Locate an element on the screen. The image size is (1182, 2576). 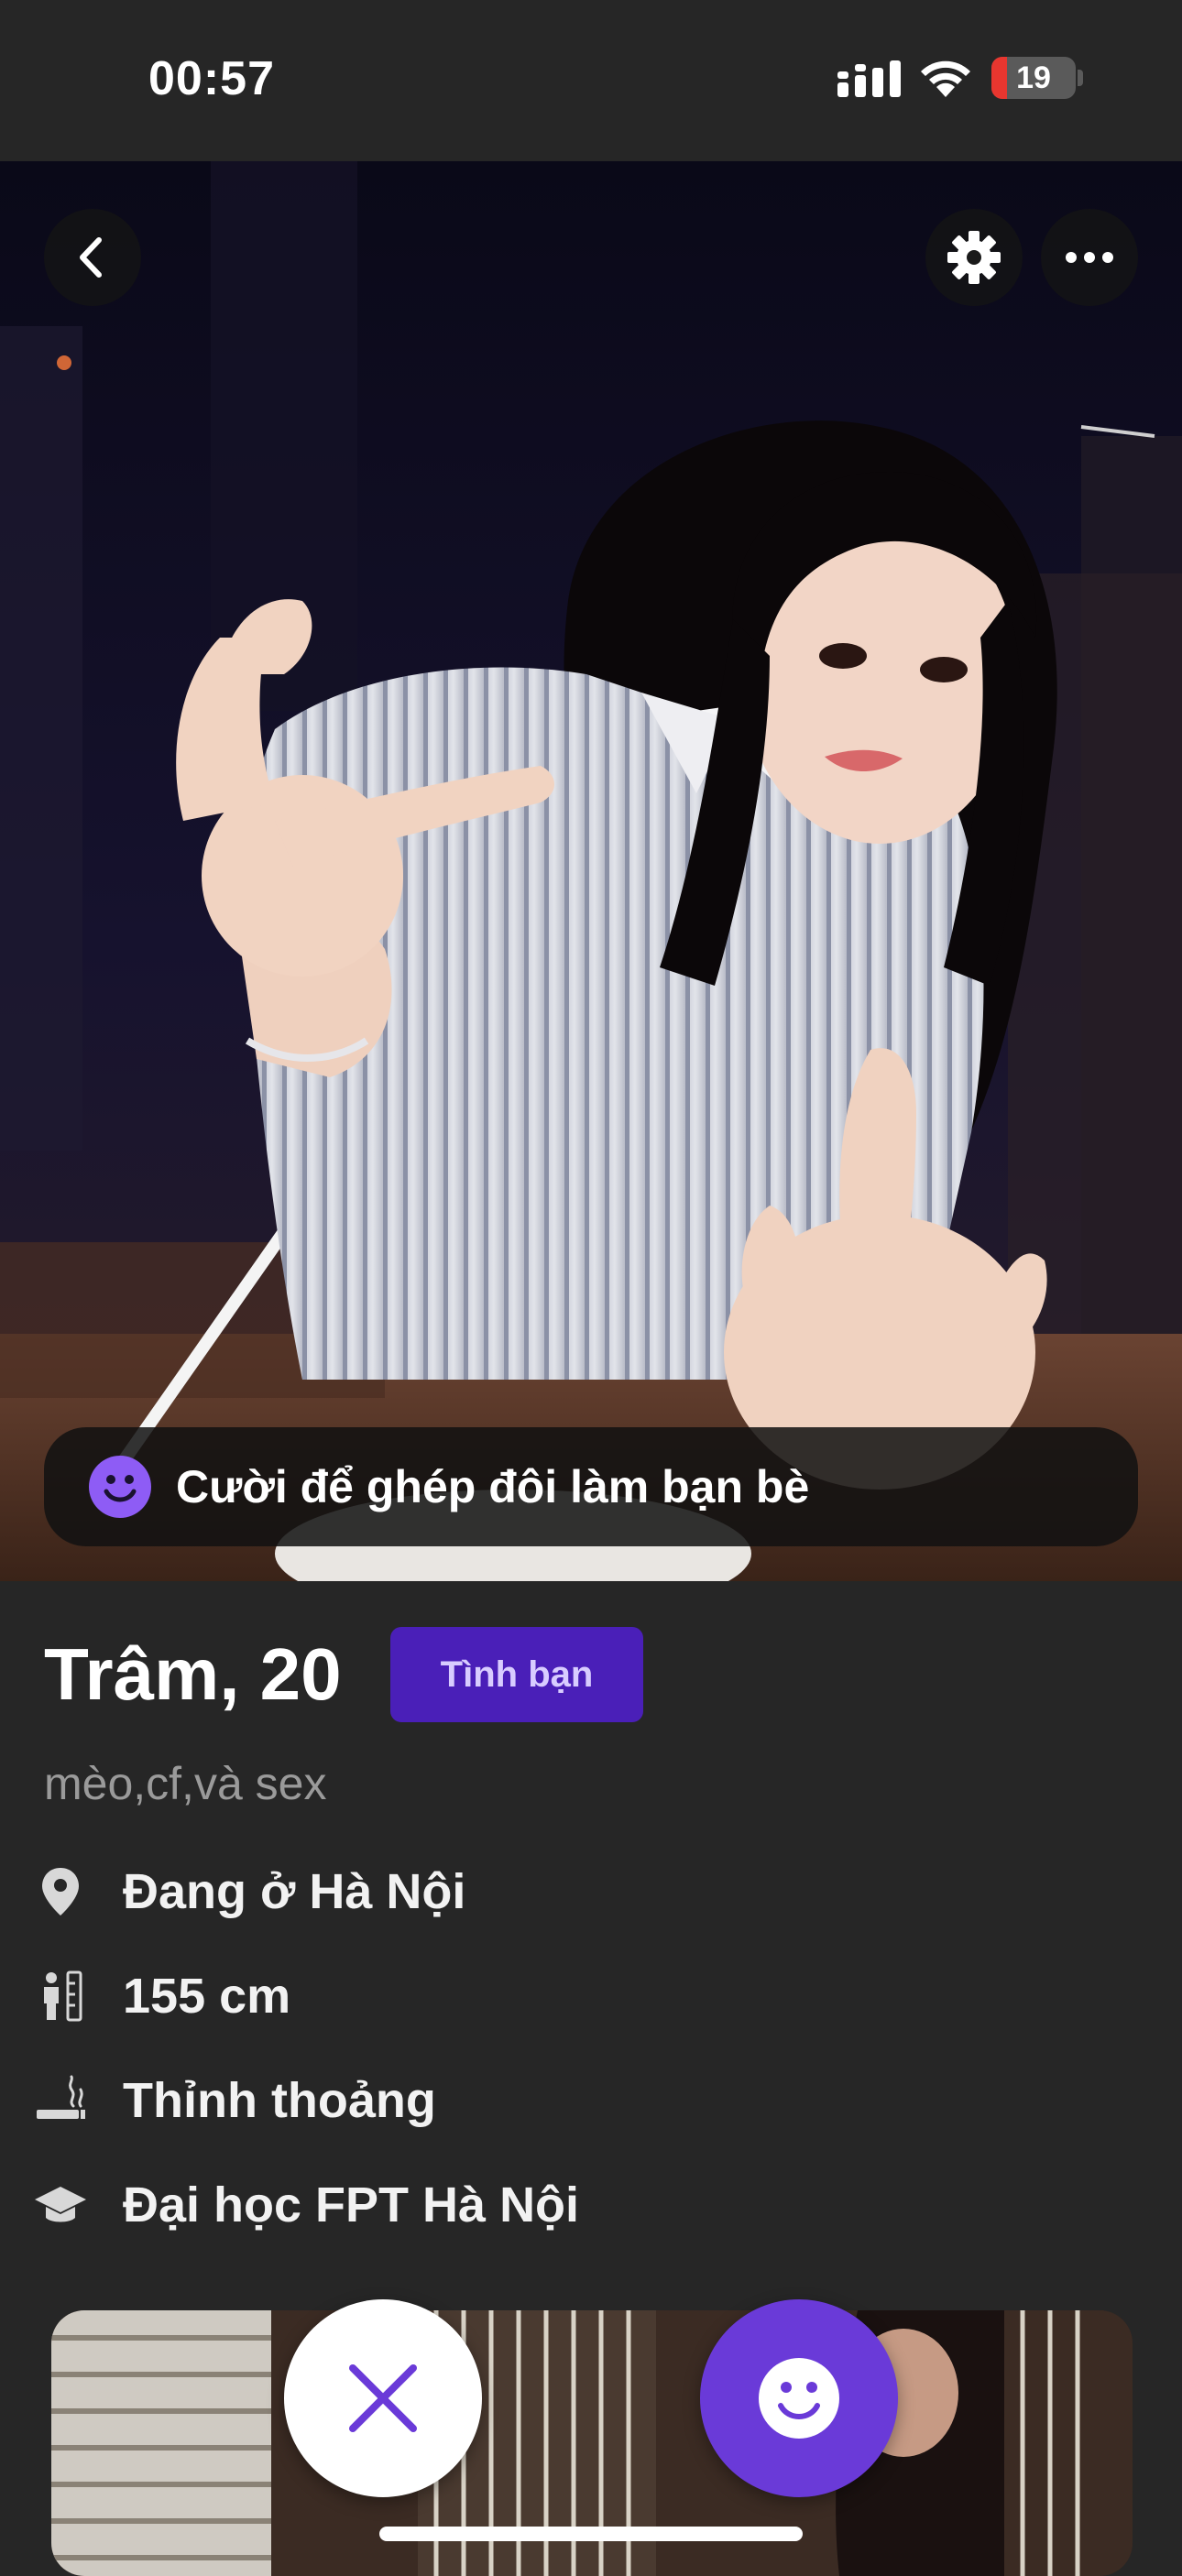
gear-icon is located at coordinates (974, 257).